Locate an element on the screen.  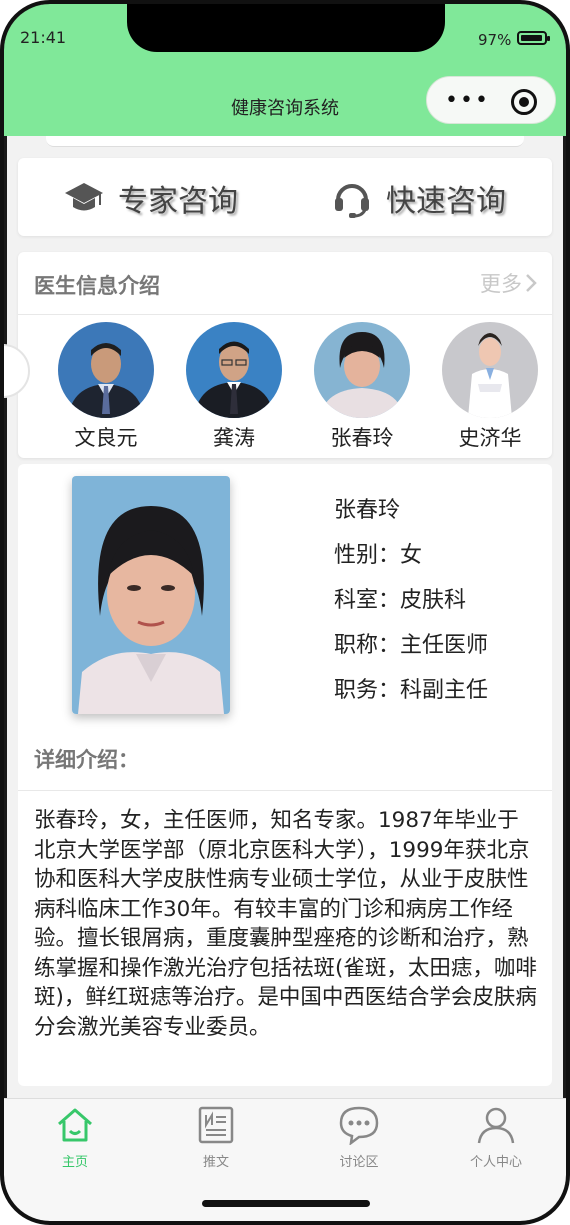
doctor-item-4: 史济华 is located at coordinates (490, 387).